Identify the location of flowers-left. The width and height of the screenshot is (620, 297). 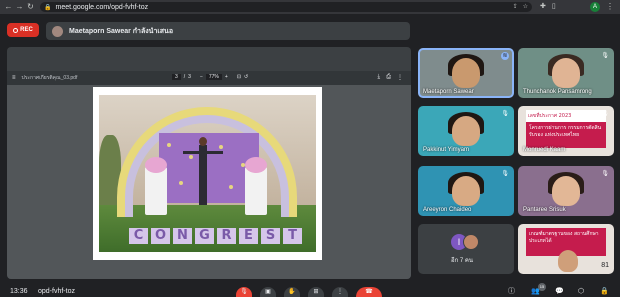
(156, 165).